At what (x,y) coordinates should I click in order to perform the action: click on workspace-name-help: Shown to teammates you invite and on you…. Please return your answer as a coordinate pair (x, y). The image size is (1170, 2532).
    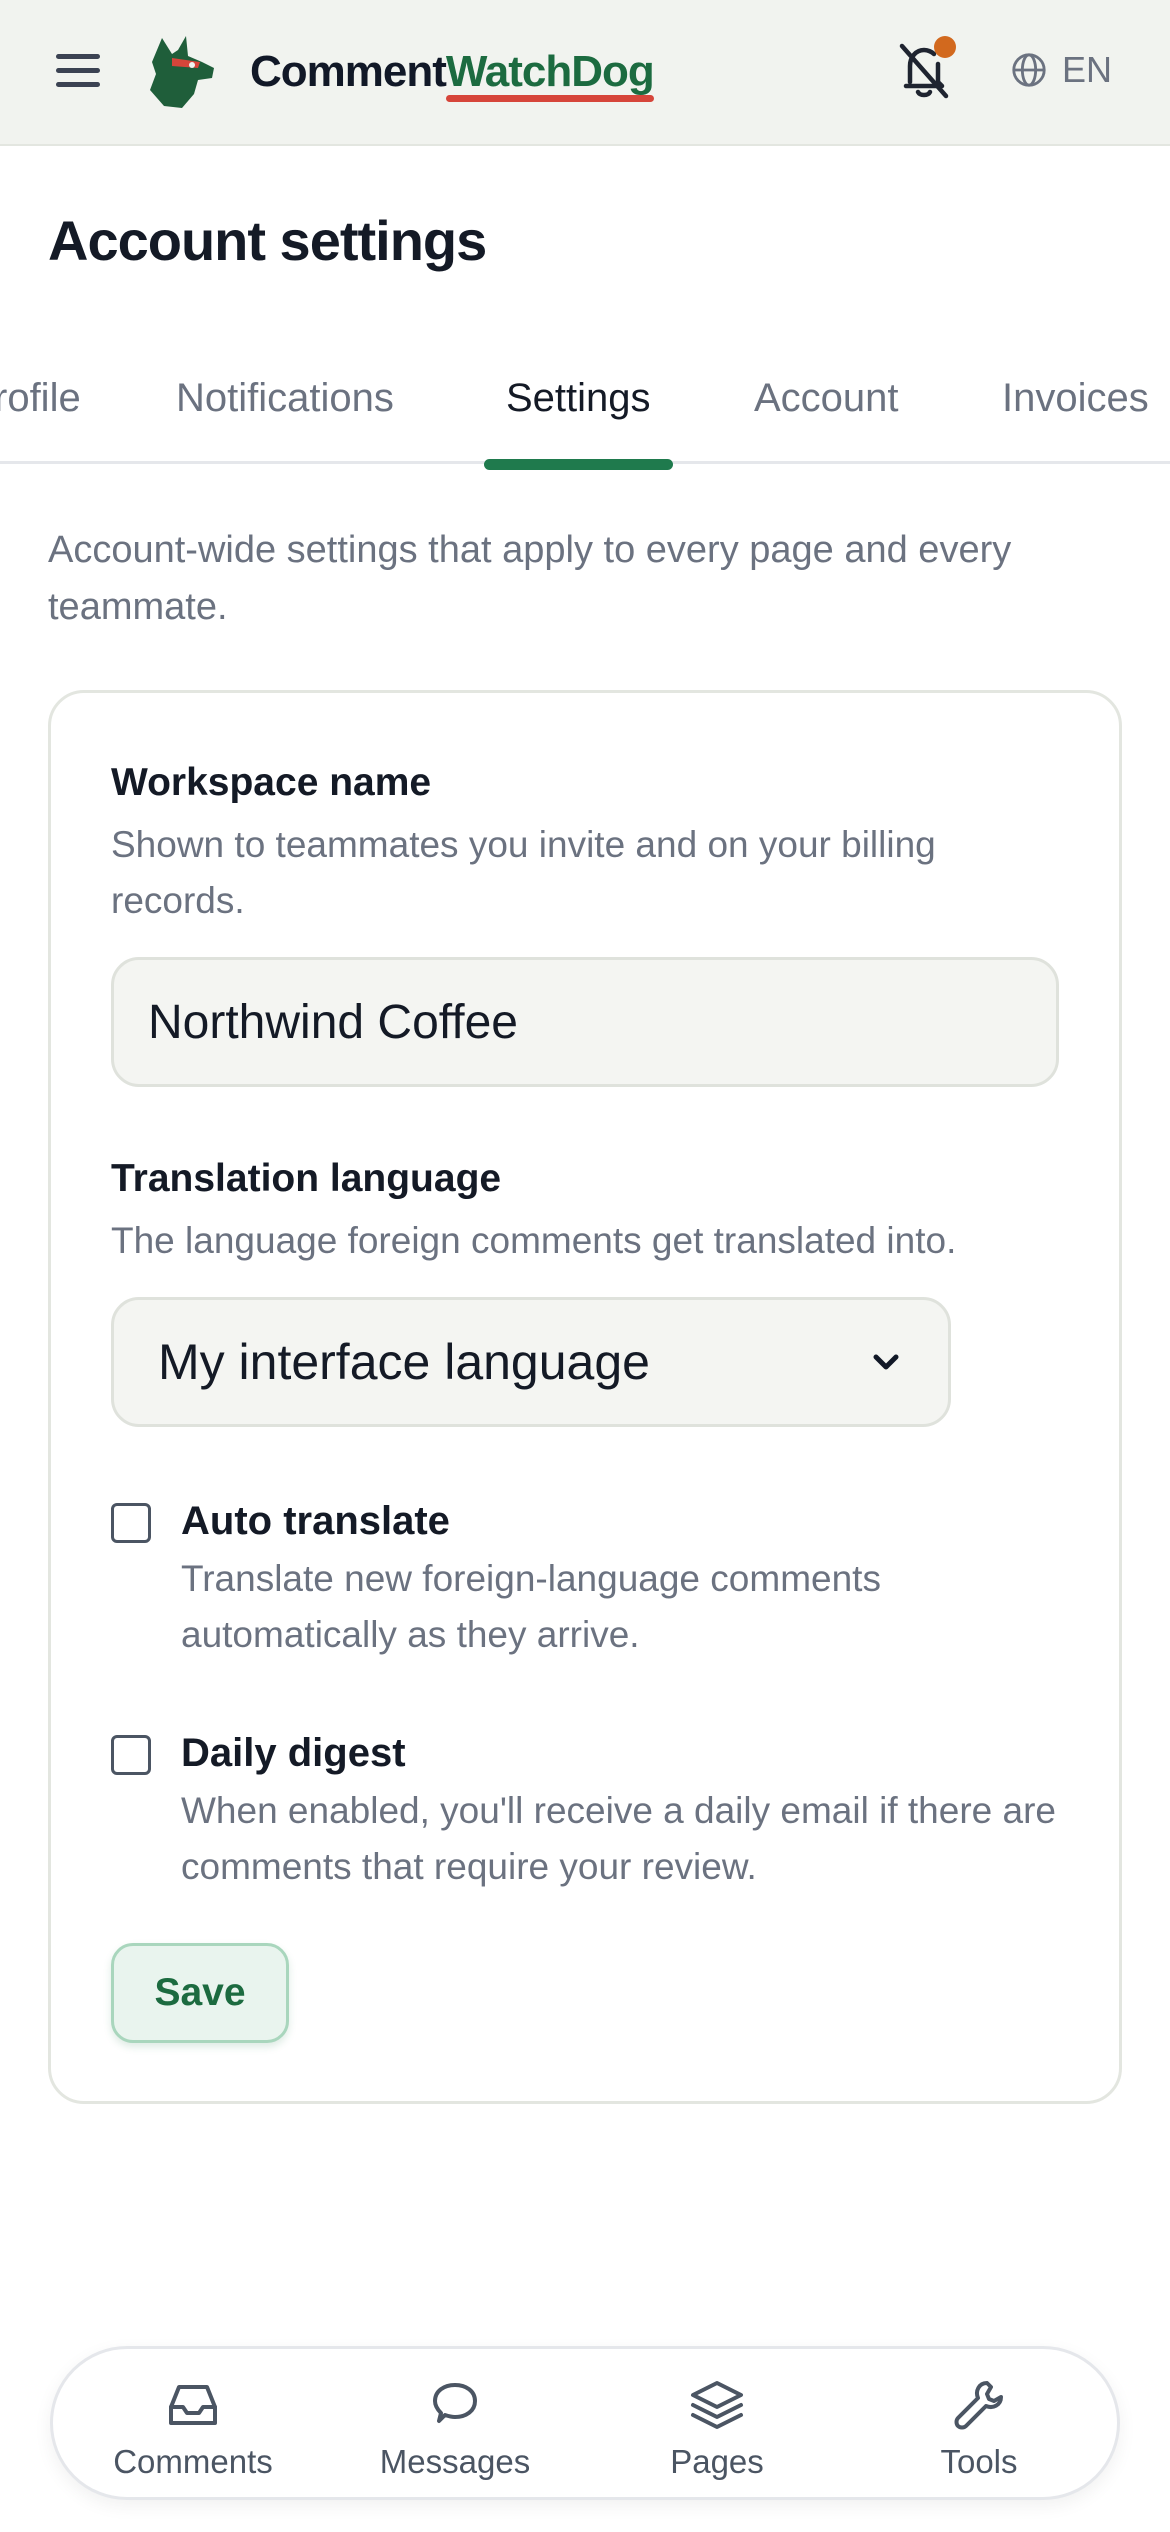
    Looking at the image, I should click on (523, 872).